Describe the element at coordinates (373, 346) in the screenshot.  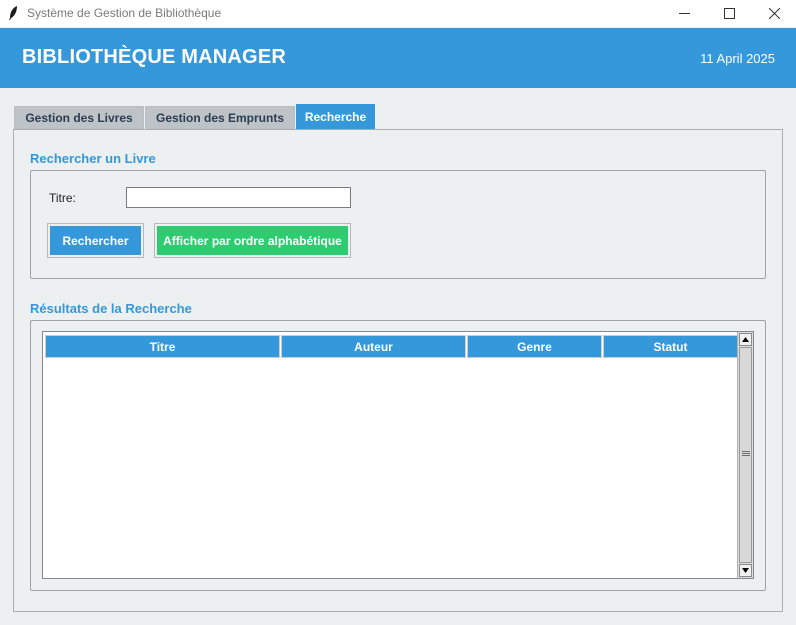
I see `column-header-auteur: Auteur` at that location.